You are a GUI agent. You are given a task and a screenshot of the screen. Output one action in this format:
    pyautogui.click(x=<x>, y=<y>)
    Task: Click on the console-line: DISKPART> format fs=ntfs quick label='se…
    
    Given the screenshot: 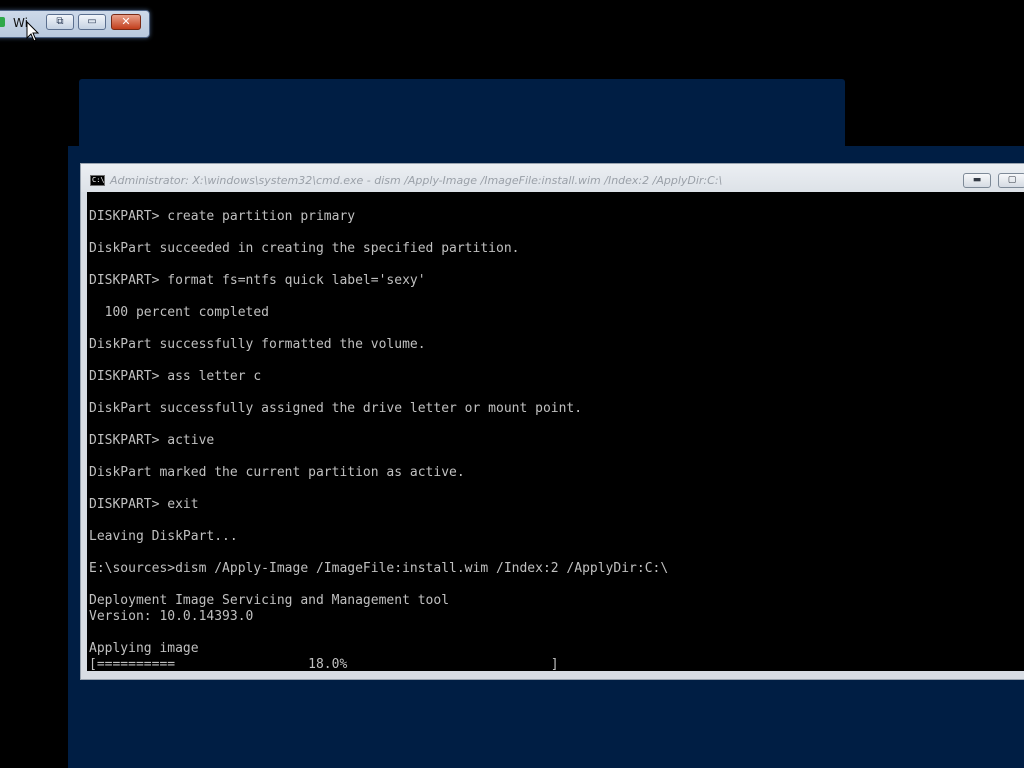 What is the action you would take?
    pyautogui.click(x=257, y=280)
    